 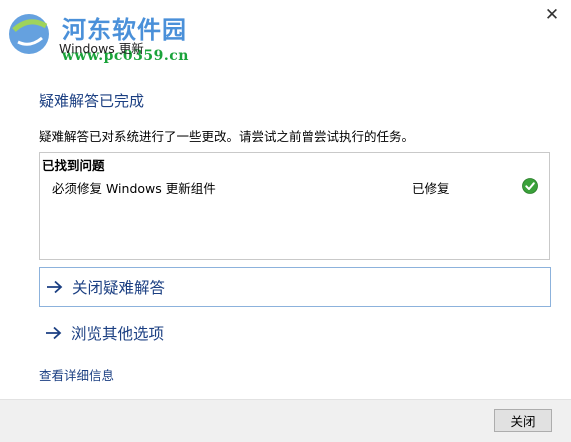 What do you see at coordinates (295, 287) in the screenshot?
I see `close-troubleshooter-option: 关闭疑难解答` at bounding box center [295, 287].